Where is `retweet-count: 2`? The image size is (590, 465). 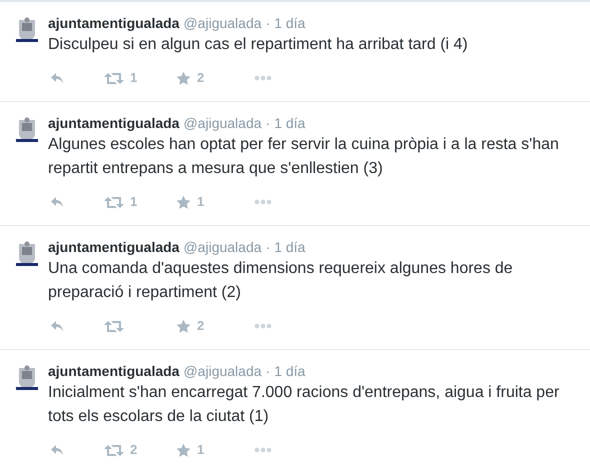
retweet-count: 2 is located at coordinates (134, 450).